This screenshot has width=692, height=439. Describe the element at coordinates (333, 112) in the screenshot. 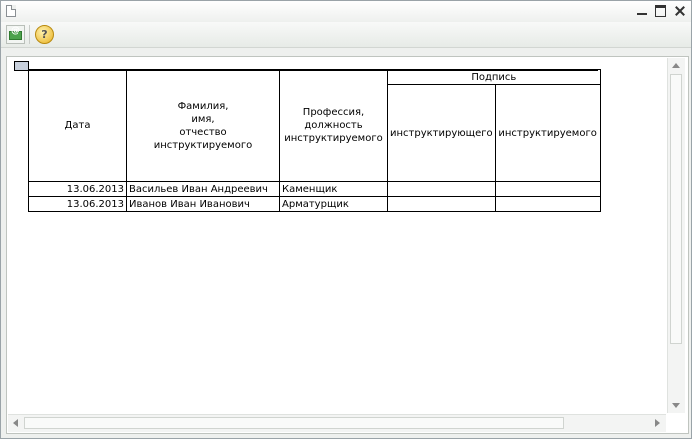

I see `header-profession-line: Профессия,` at that location.